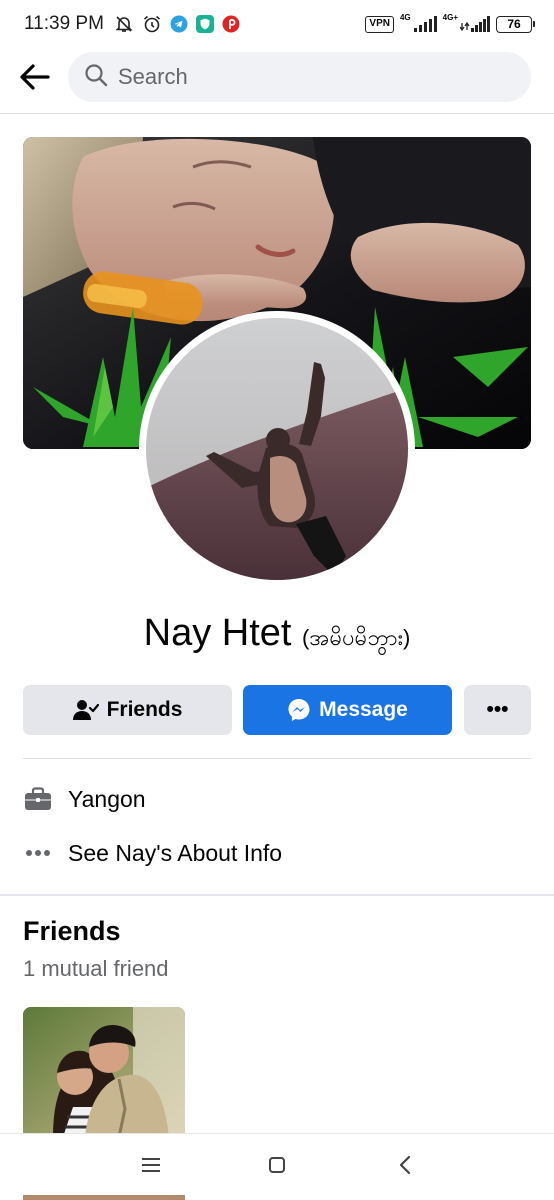 The height and width of the screenshot is (1200, 554). Describe the element at coordinates (308, 77) in the screenshot. I see `search-input` at that location.